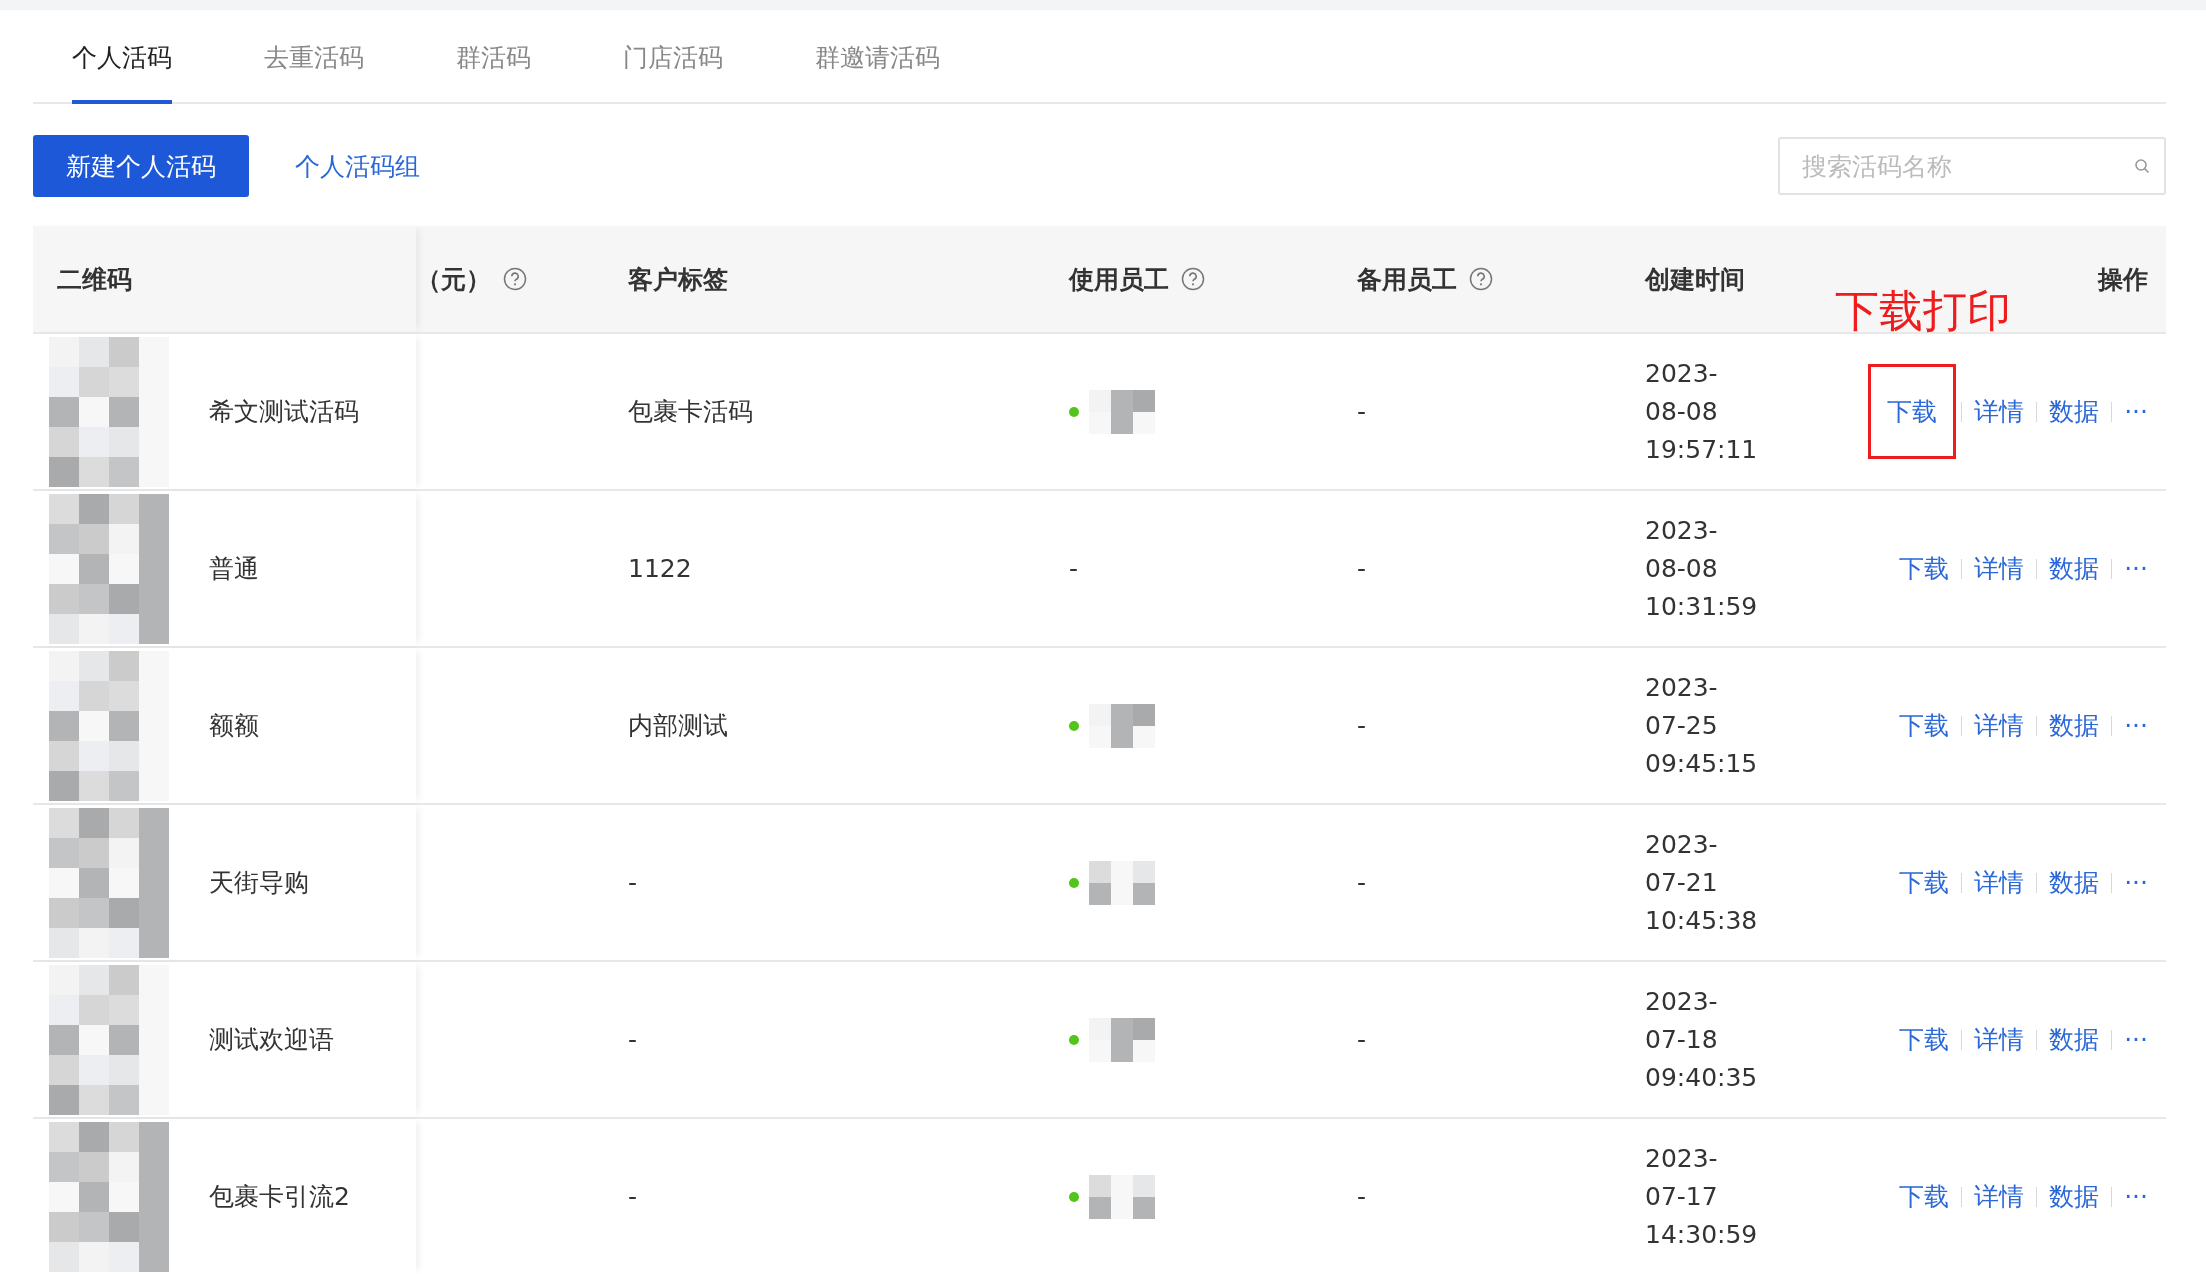  What do you see at coordinates (2142, 166) in the screenshot?
I see `search-icon` at bounding box center [2142, 166].